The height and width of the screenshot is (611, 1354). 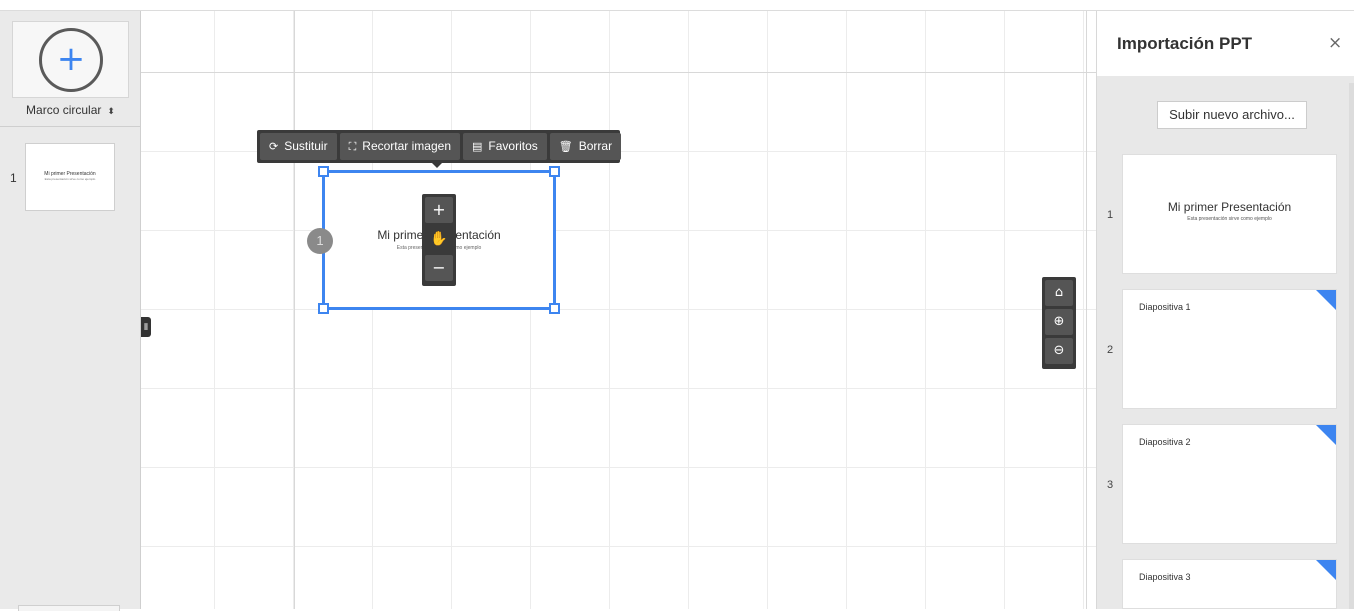 I want to click on ppt-slide-thumbnail: Diapositiva 3, so click(x=1229, y=584).